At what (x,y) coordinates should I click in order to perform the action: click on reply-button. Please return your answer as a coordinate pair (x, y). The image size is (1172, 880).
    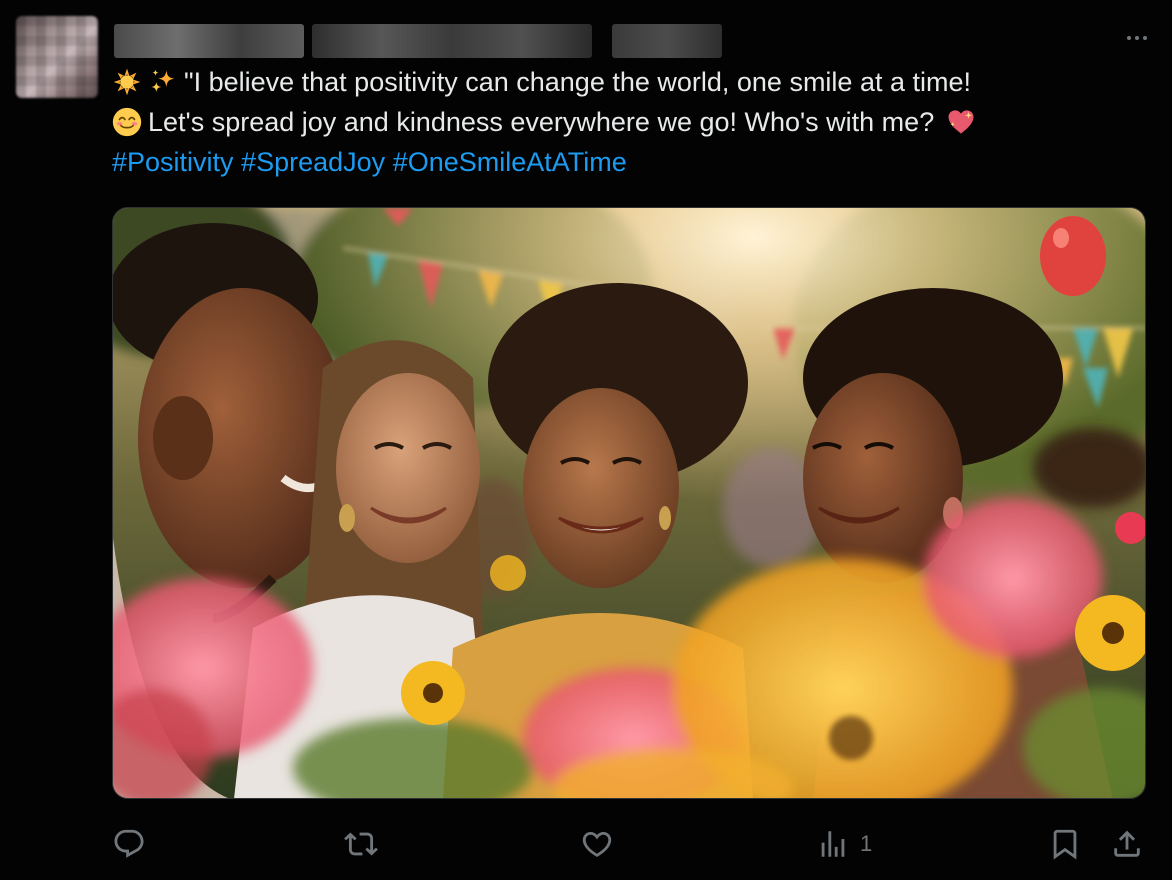
    Looking at the image, I should click on (129, 844).